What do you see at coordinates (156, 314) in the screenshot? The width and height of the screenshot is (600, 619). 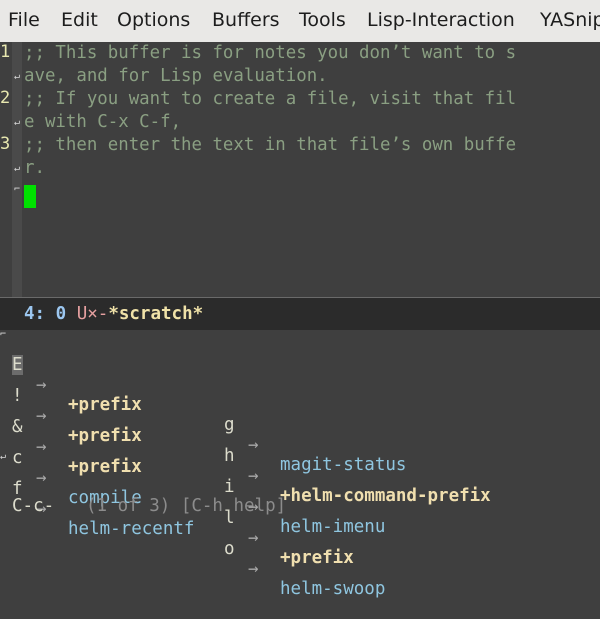 I see `buffer-name: *scratch*` at bounding box center [156, 314].